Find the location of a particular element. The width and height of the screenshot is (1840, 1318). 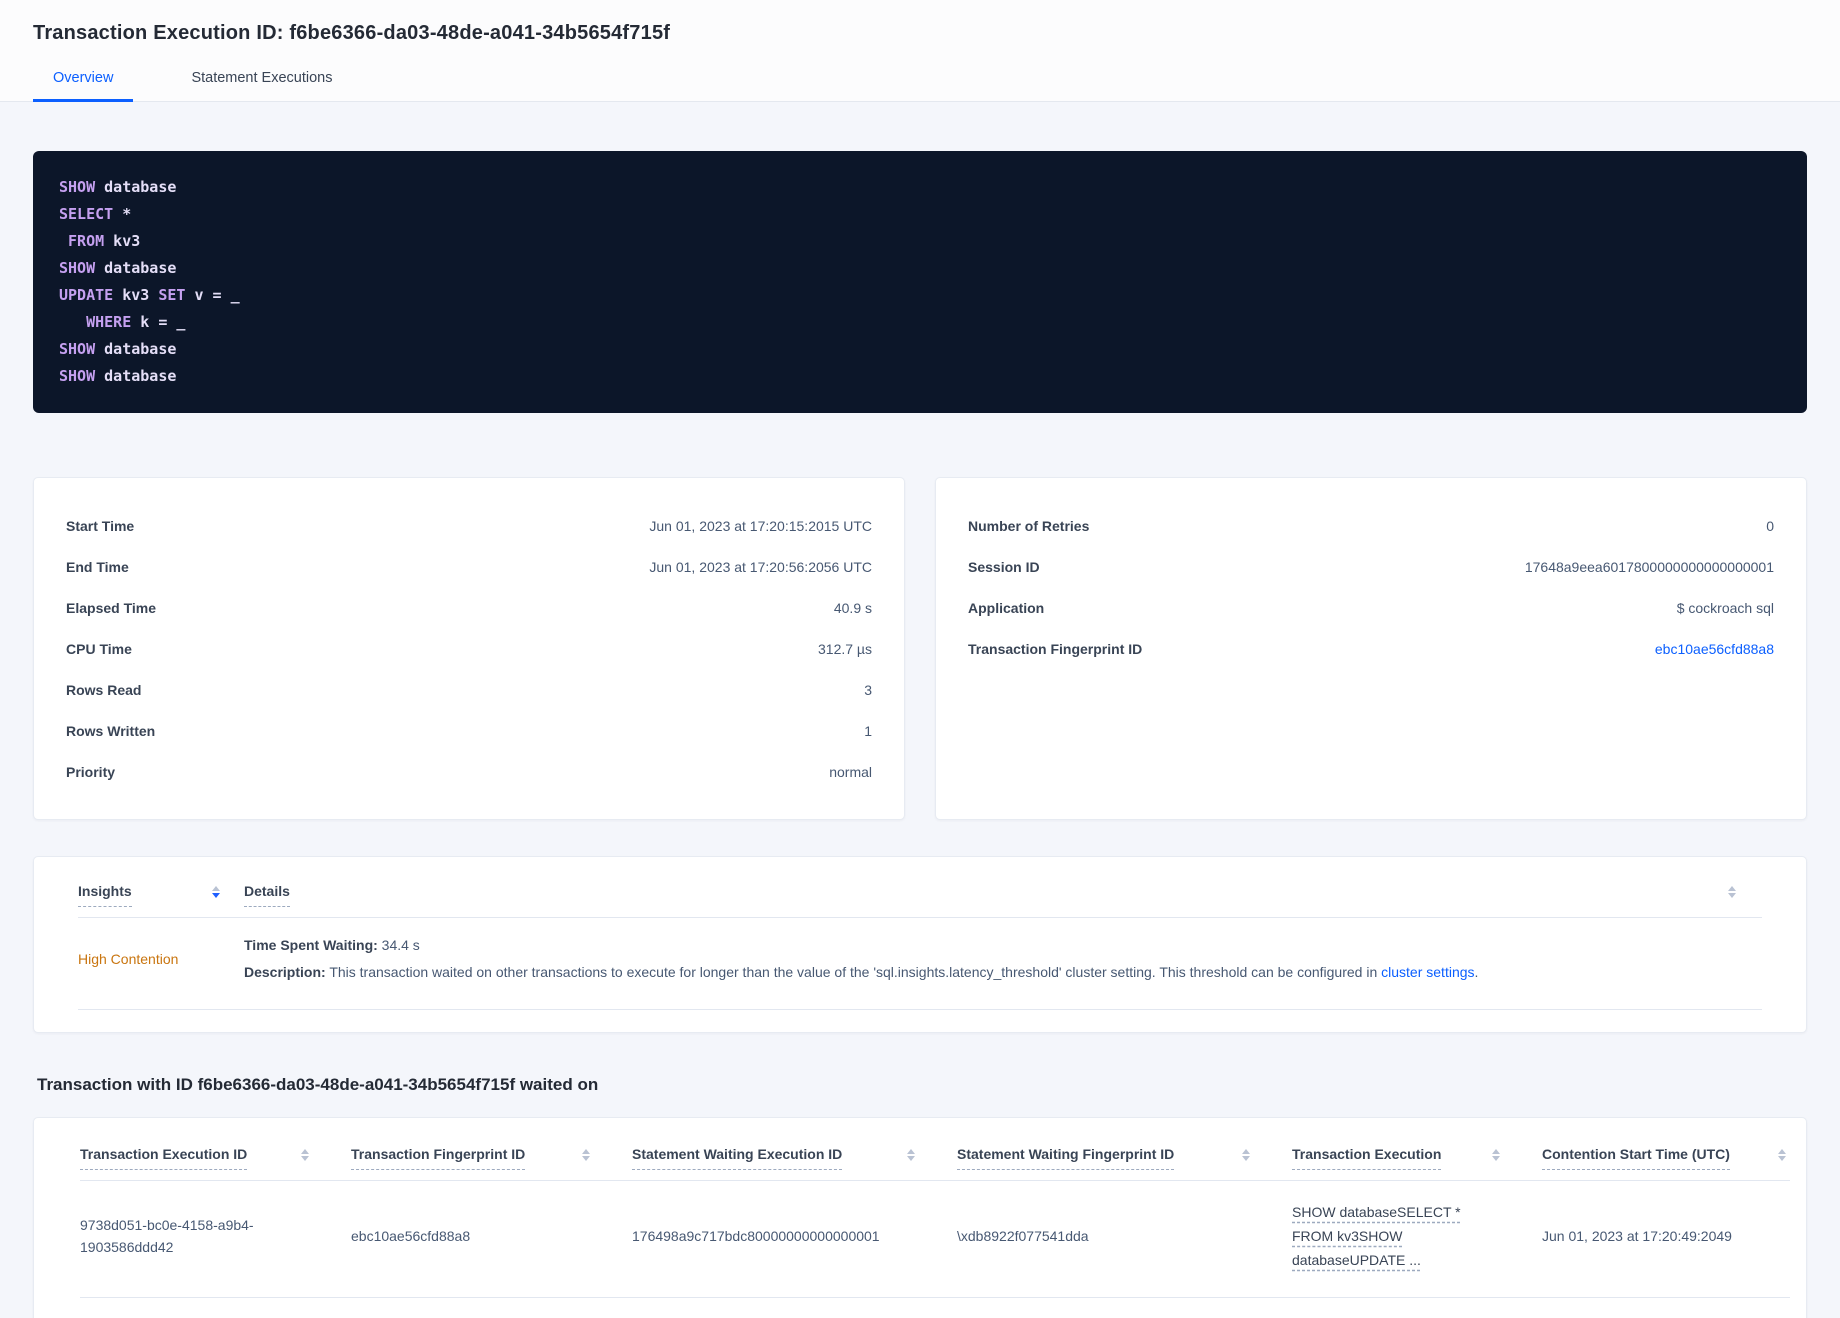

tab-bar: Overview Statement Executions is located at coordinates (920, 86).